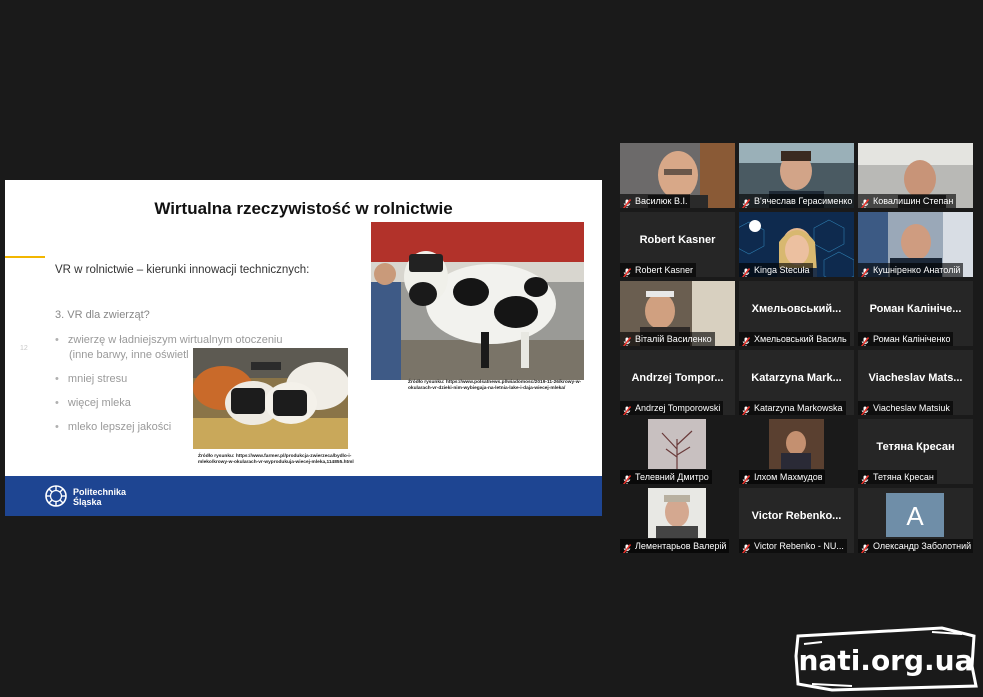 This screenshot has height=697, width=983. I want to click on participant-name-bar: Andrzej Tomporowski, so click(672, 408).